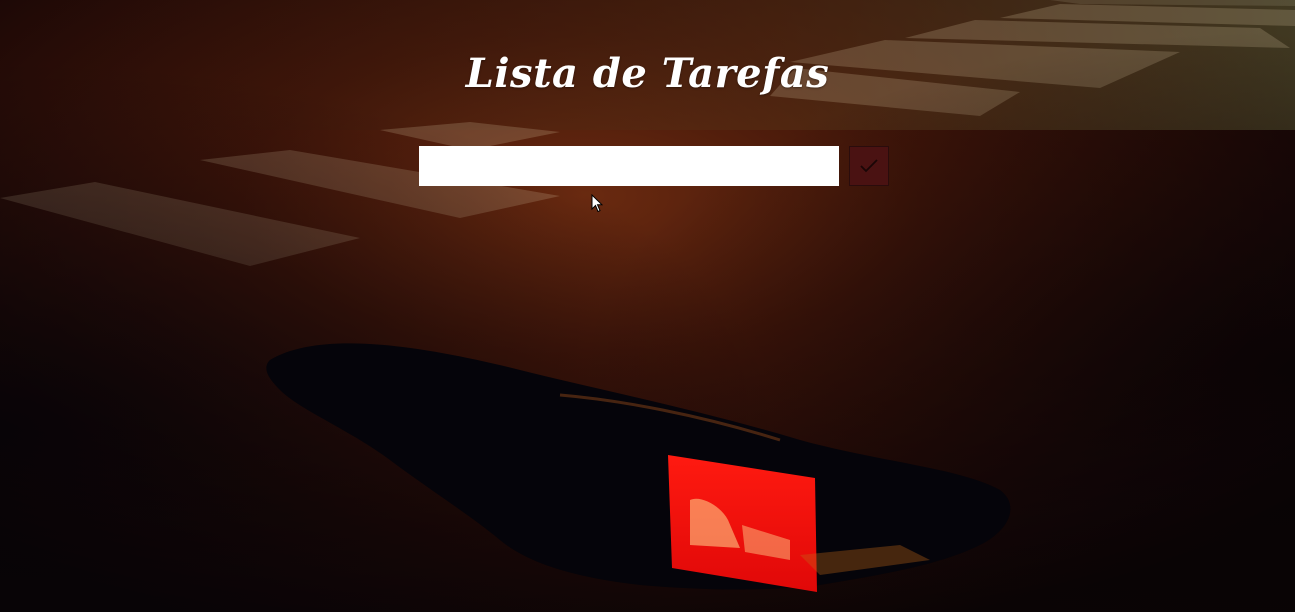 The image size is (1295, 612). I want to click on add-task-button, so click(869, 166).